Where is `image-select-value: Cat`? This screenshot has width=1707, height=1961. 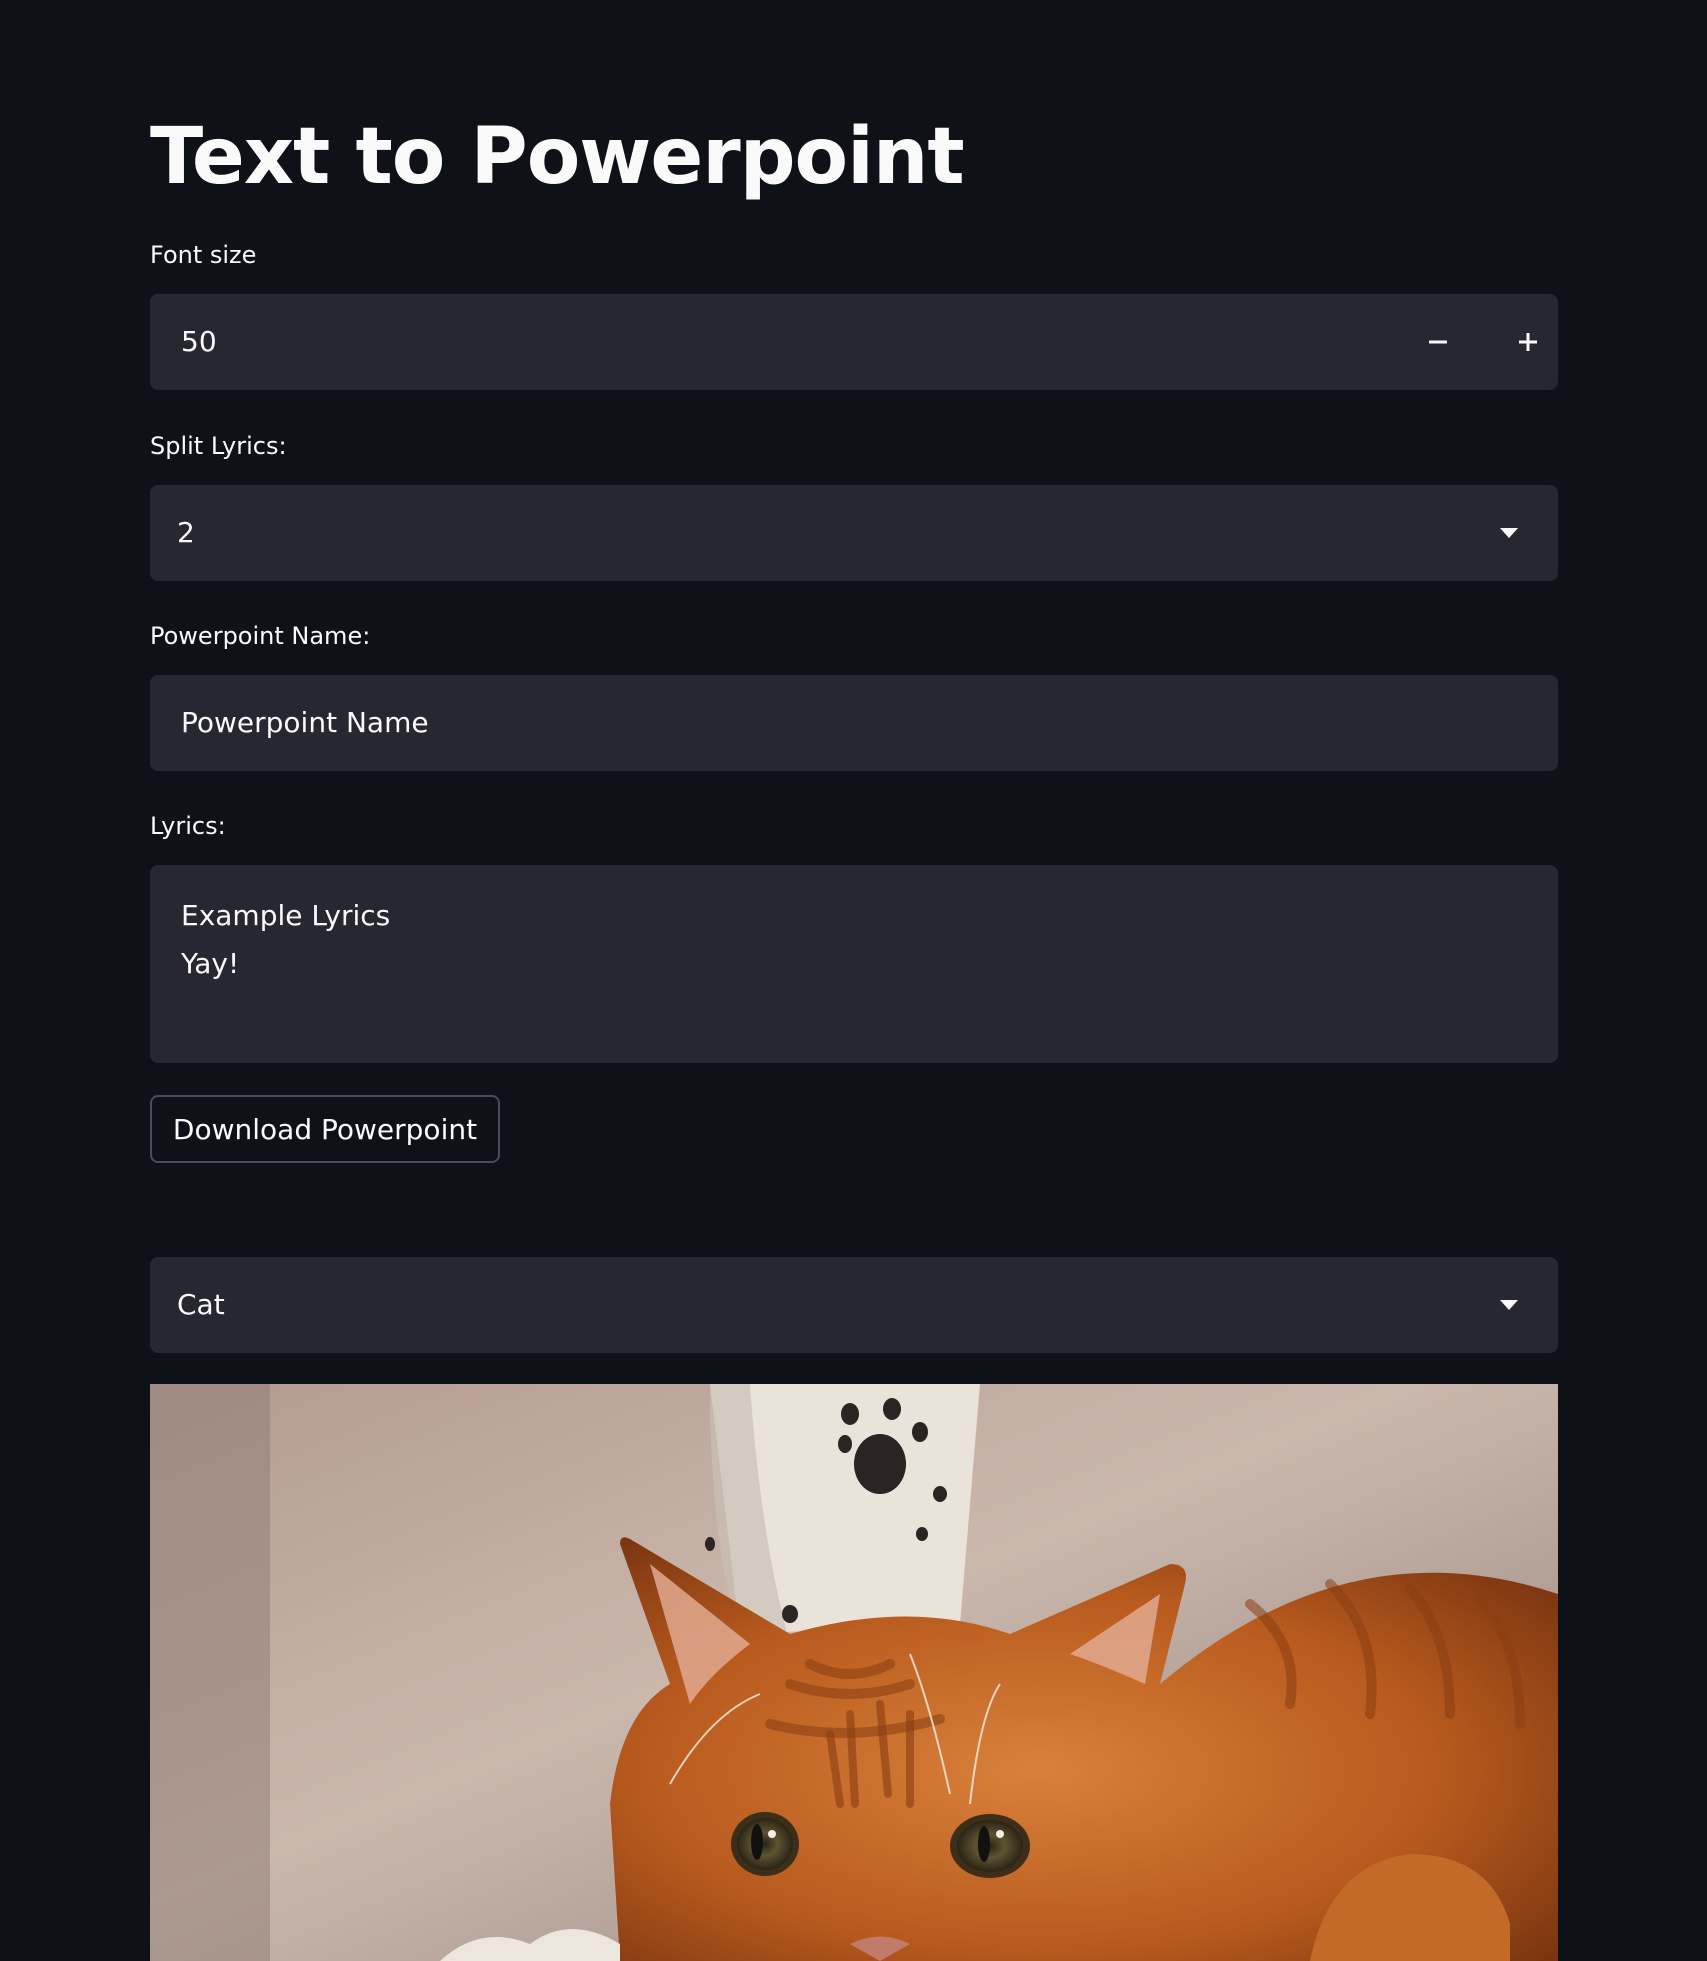
image-select-value: Cat is located at coordinates (201, 1304).